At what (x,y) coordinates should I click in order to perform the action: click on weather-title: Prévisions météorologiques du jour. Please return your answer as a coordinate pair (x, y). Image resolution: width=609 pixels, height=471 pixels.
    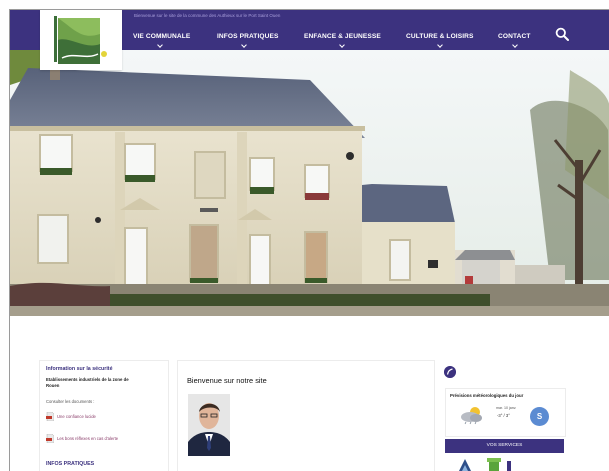
    Looking at the image, I should click on (487, 395).